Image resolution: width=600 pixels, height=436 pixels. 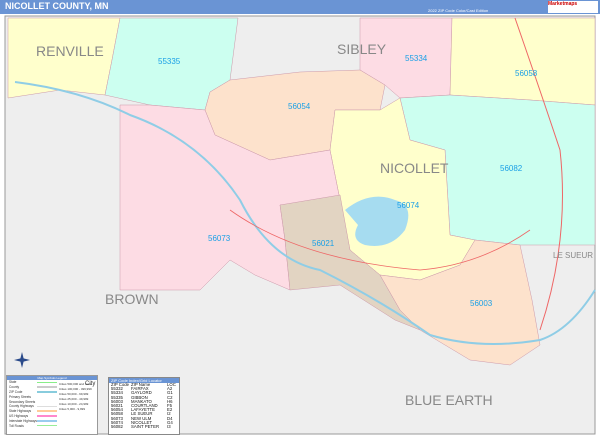 I want to click on zip-label: 56003, so click(x=481, y=303).